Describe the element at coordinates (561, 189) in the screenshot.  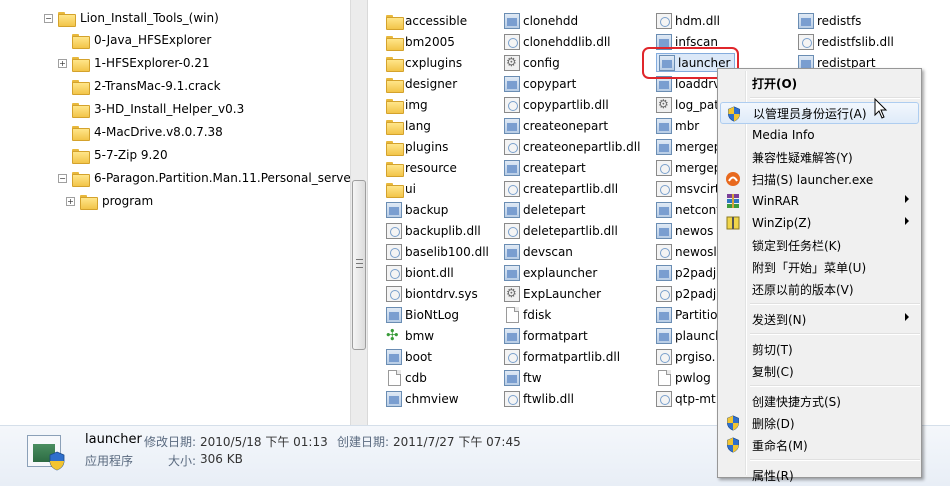
I see `file-item: createpartlib.dll` at that location.